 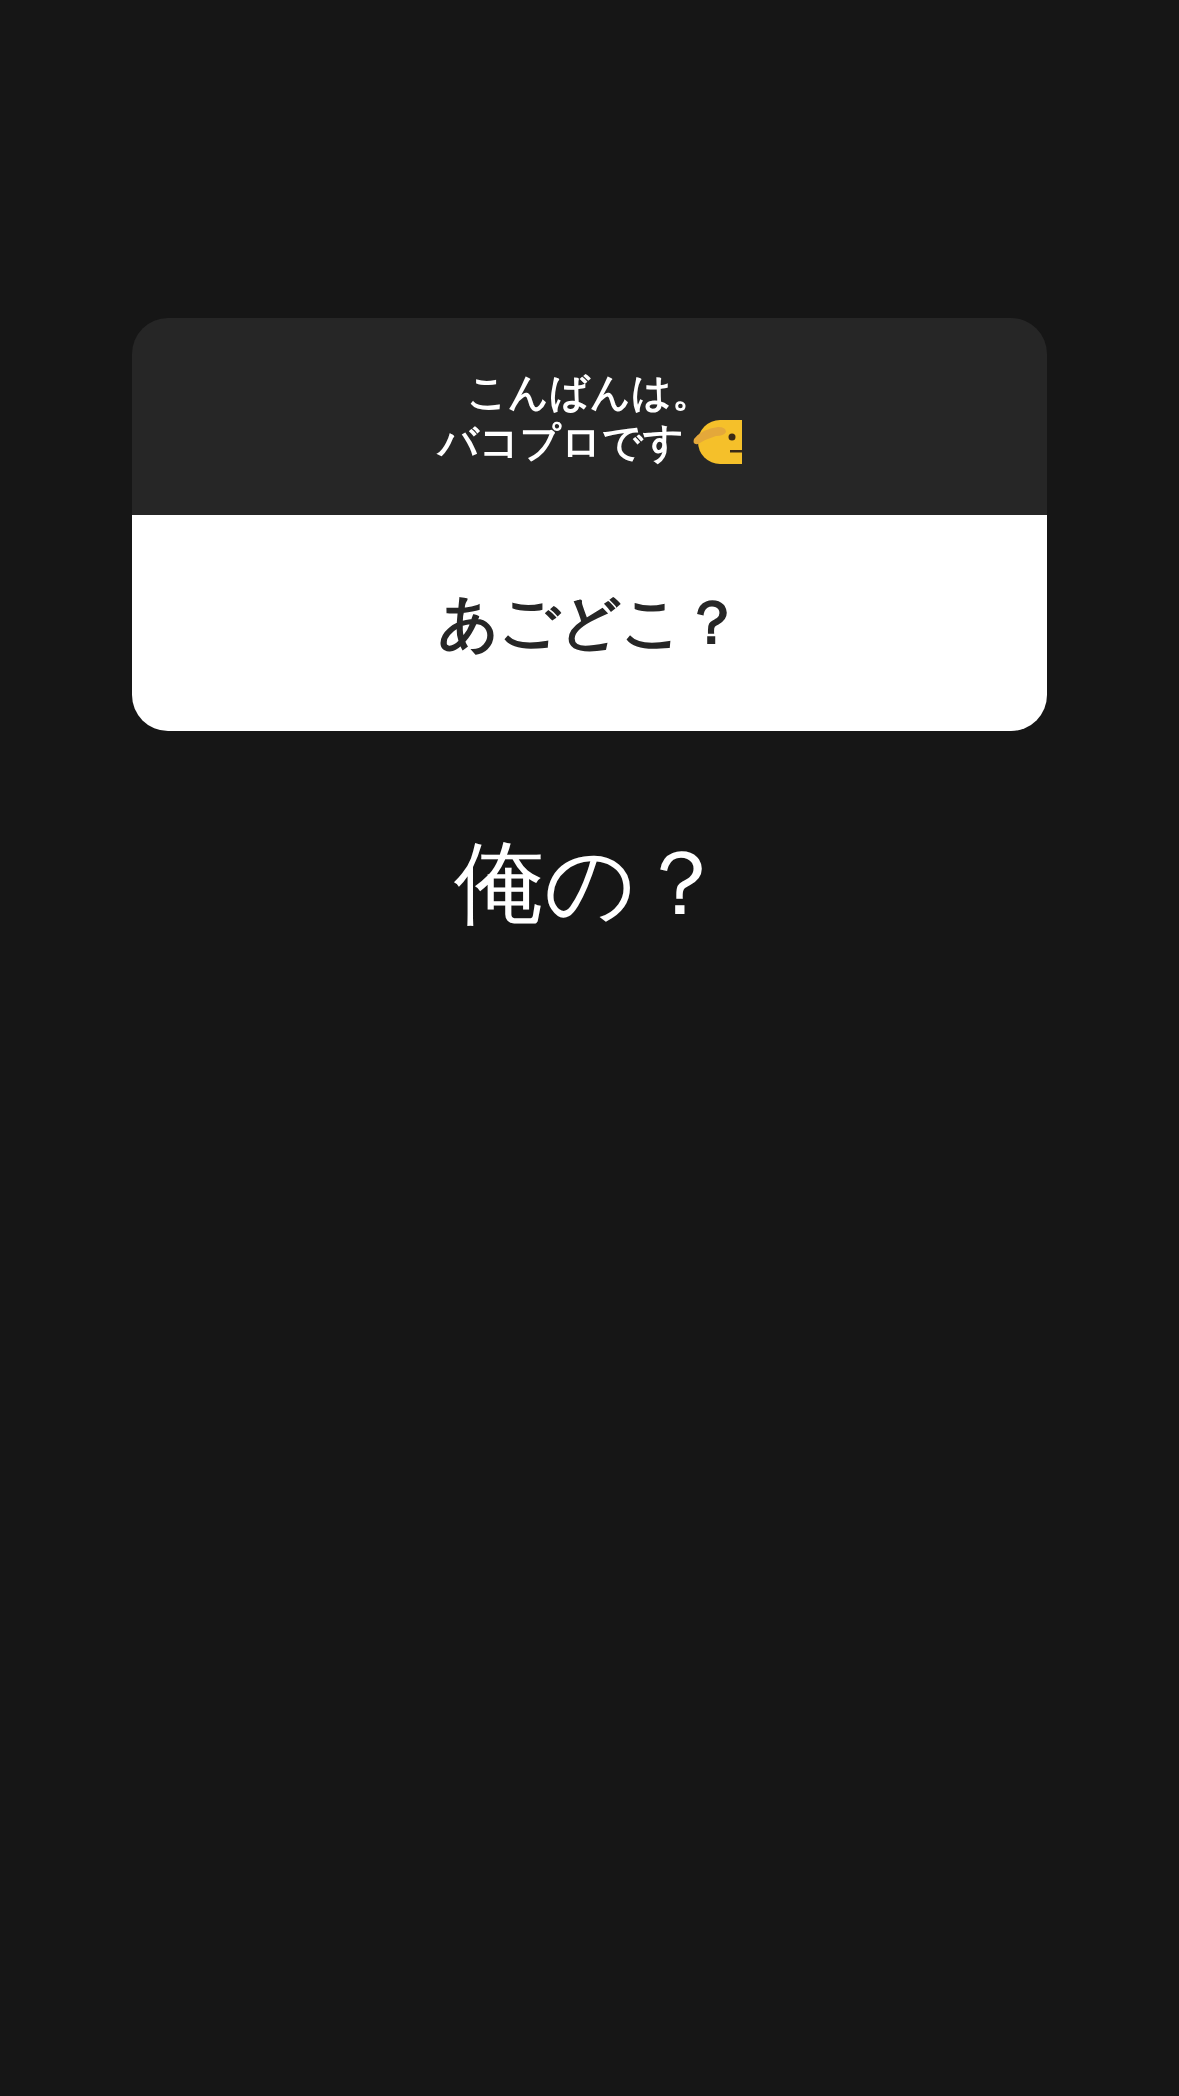 I want to click on question-text: バコプロです, so click(x=560, y=442).